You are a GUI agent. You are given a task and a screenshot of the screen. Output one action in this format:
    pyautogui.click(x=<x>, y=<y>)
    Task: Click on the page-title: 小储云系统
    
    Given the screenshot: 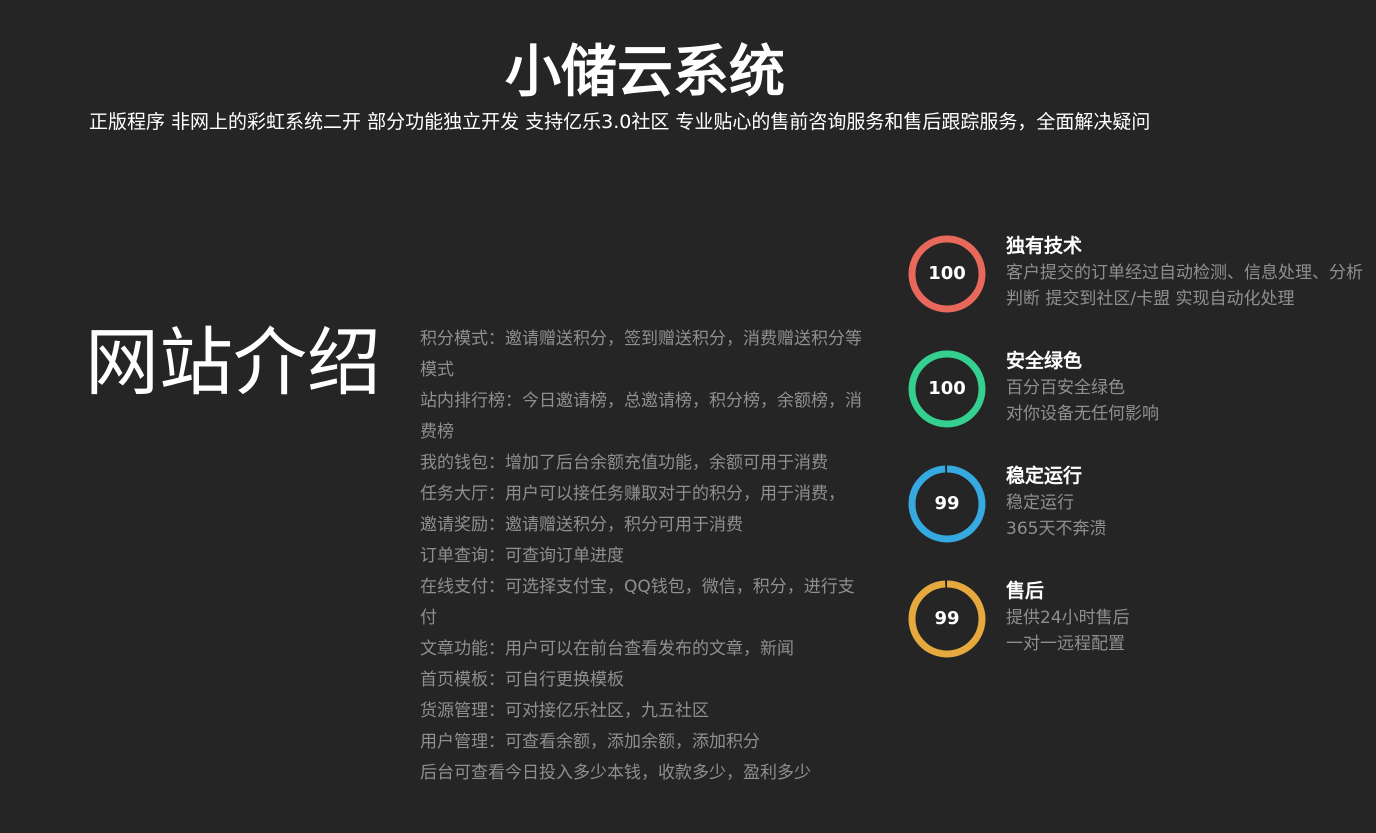 What is the action you would take?
    pyautogui.click(x=645, y=72)
    